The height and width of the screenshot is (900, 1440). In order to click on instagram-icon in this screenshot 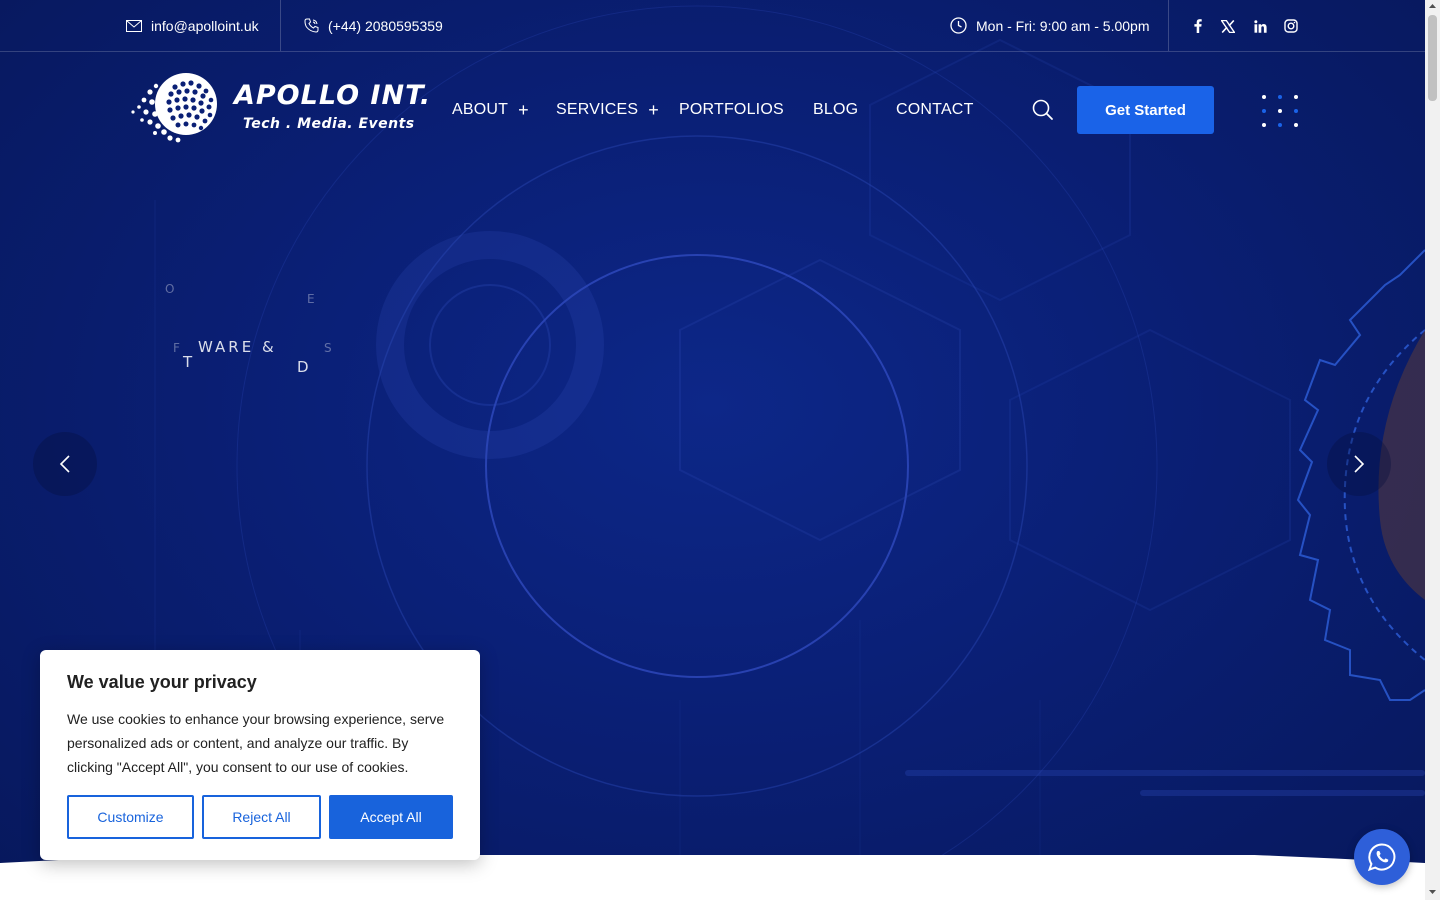, I will do `click(1291, 26)`.